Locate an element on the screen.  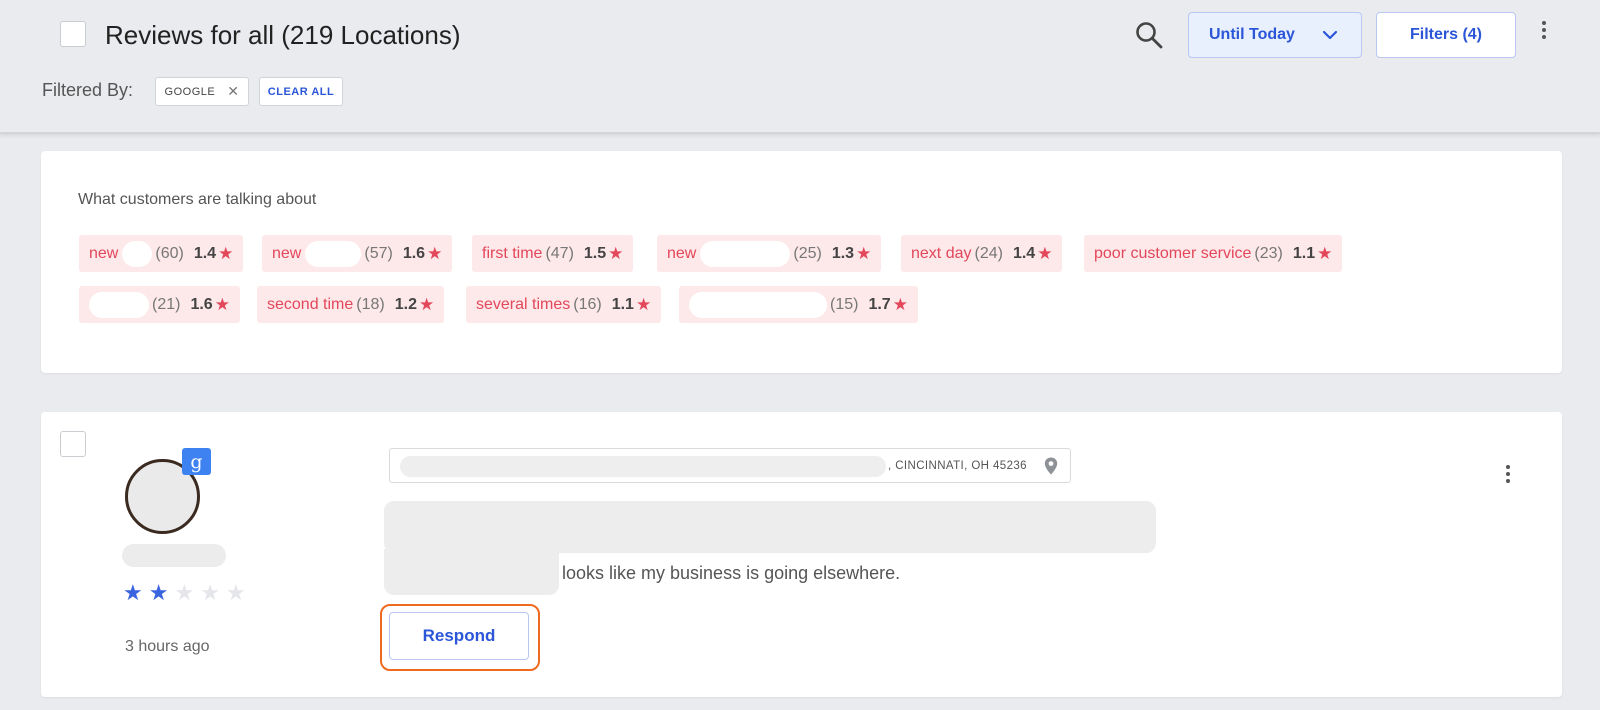
search-icon is located at coordinates (1149, 35).